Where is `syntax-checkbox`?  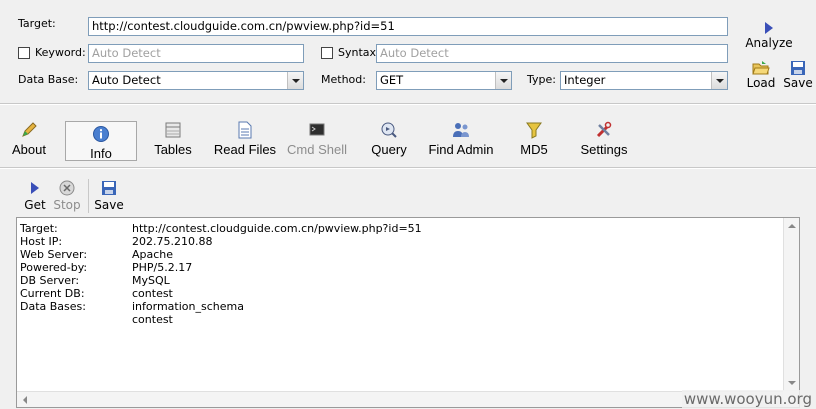
syntax-checkbox is located at coordinates (327, 53).